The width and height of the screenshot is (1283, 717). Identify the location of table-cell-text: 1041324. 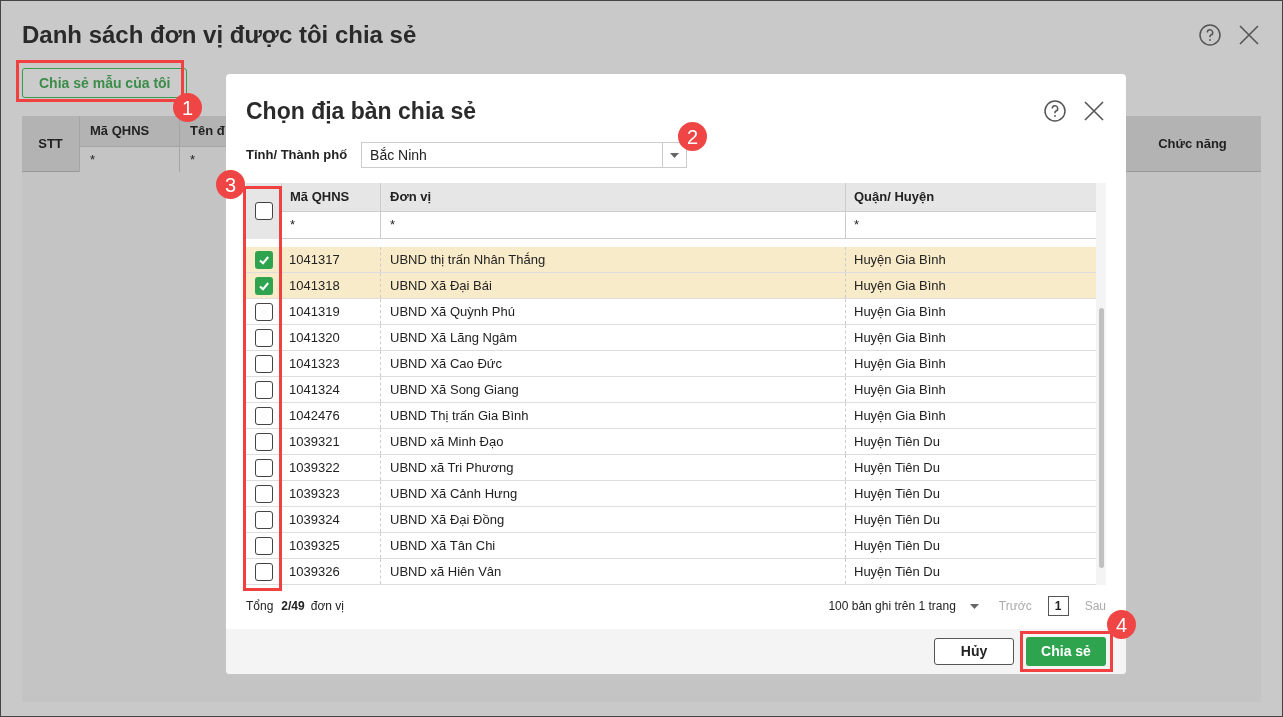
(314, 389).